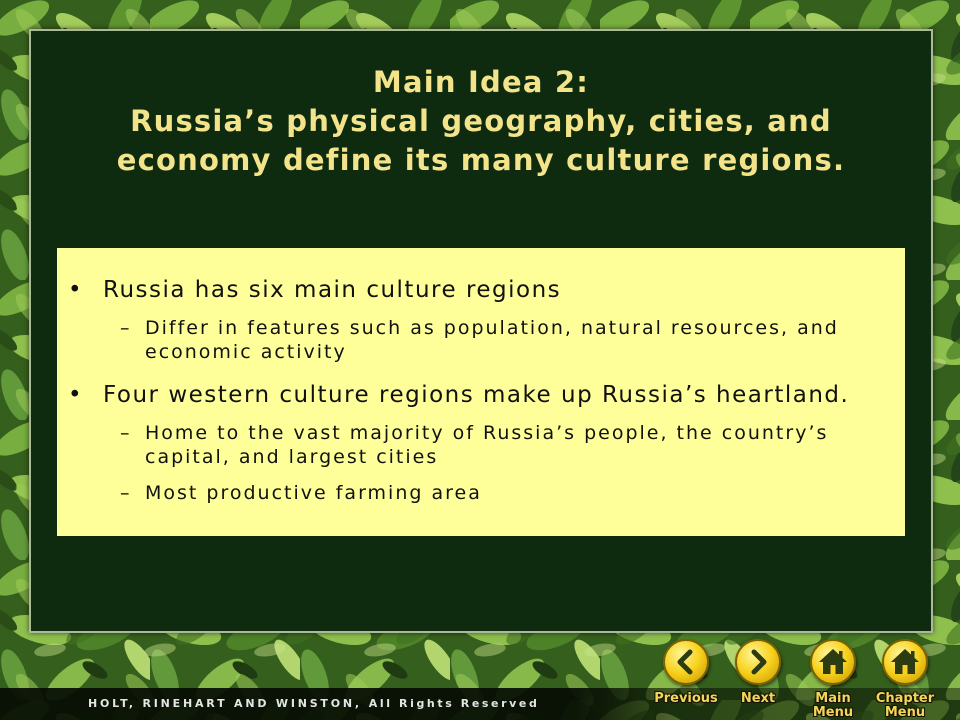  I want to click on previous-button-circle, so click(686, 662).